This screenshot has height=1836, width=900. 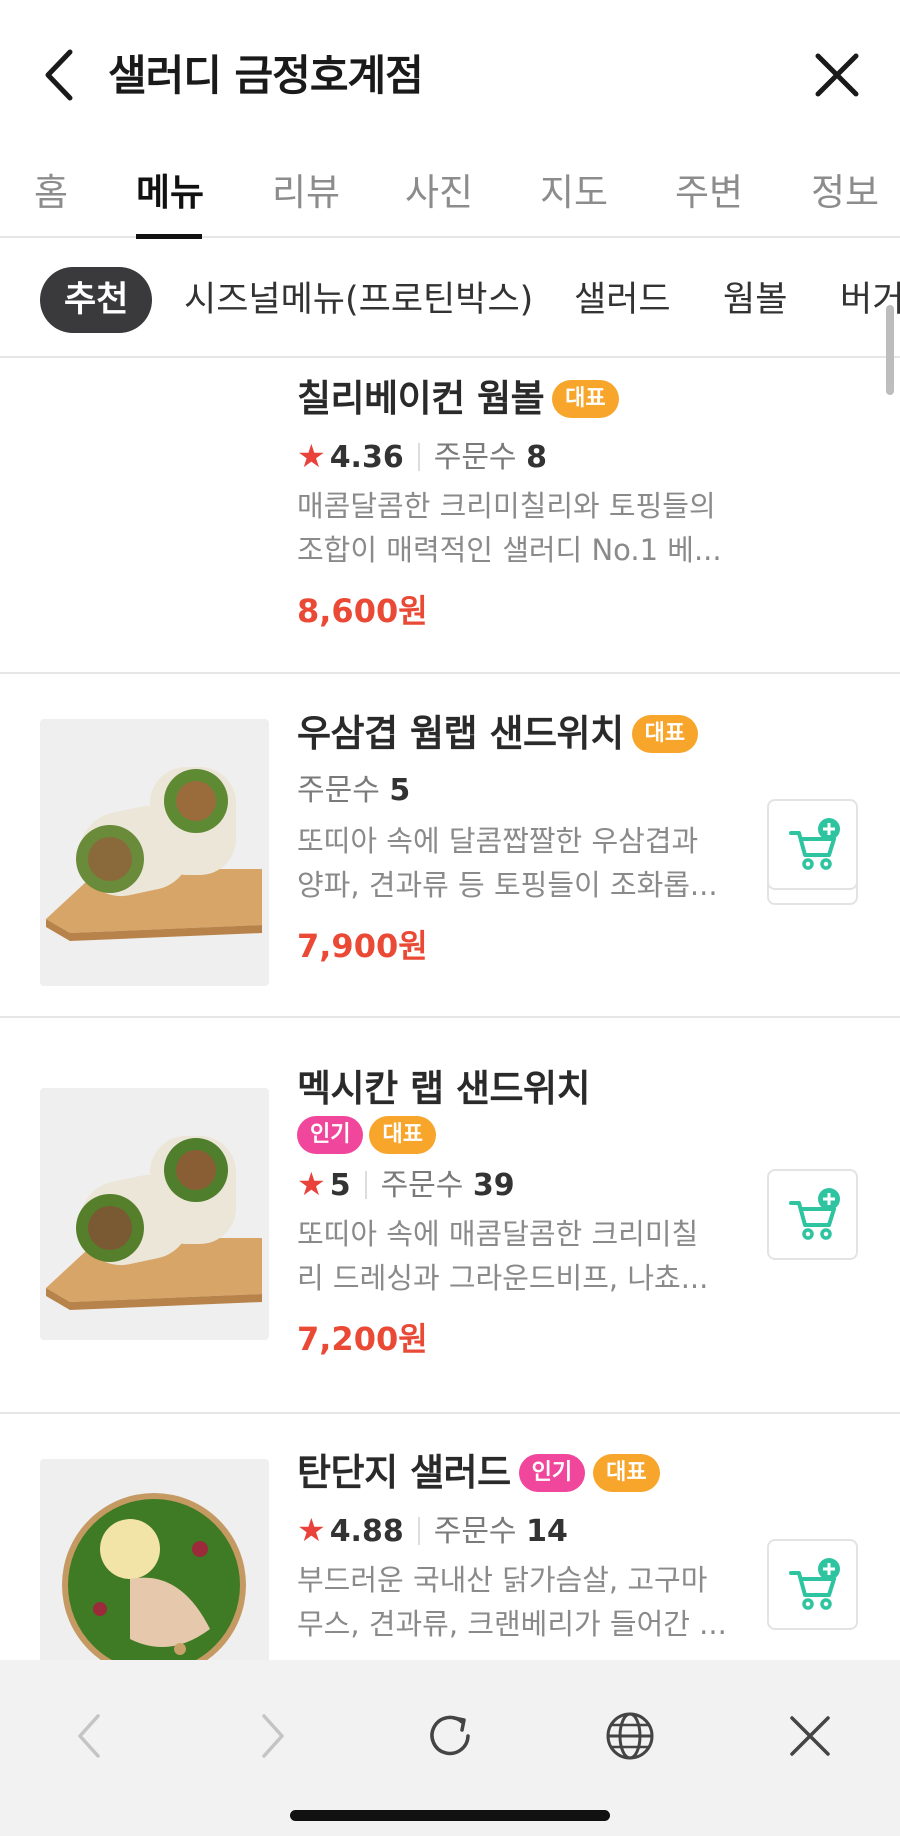 What do you see at coordinates (517, 791) in the screenshot?
I see `menu-stats: 주문수 5` at bounding box center [517, 791].